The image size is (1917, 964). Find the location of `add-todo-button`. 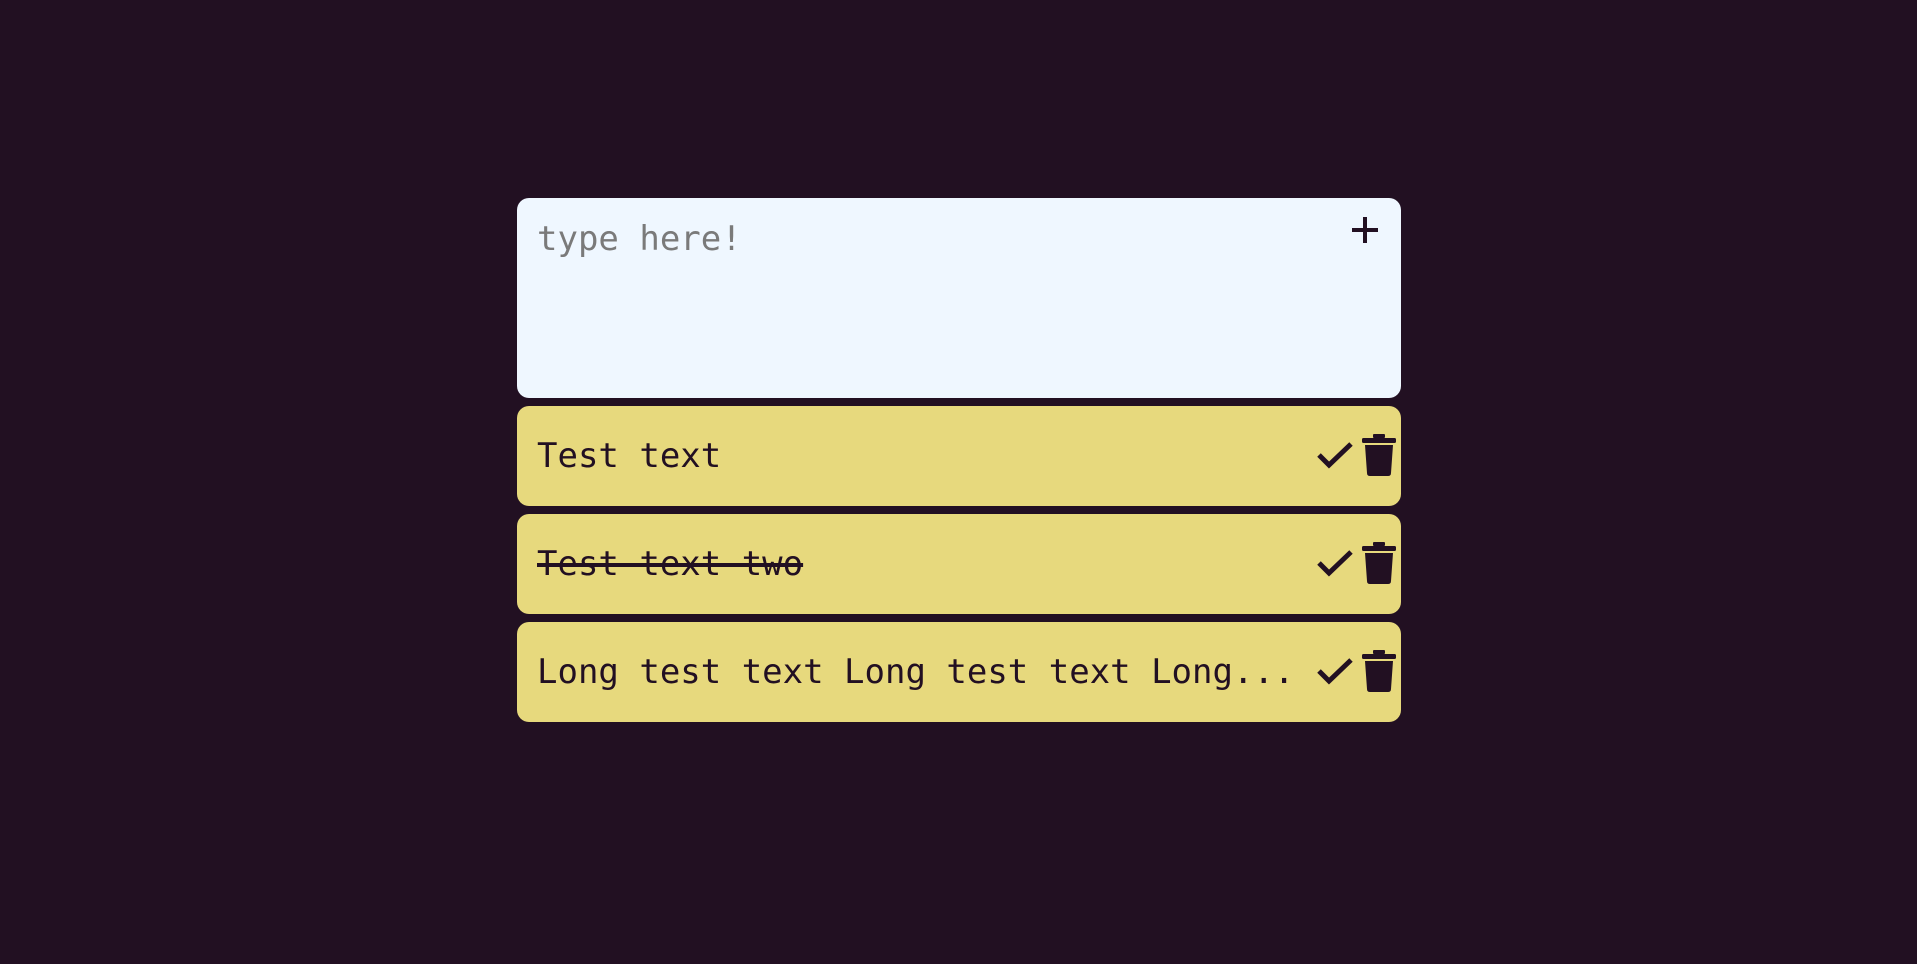

add-todo-button is located at coordinates (1365, 230).